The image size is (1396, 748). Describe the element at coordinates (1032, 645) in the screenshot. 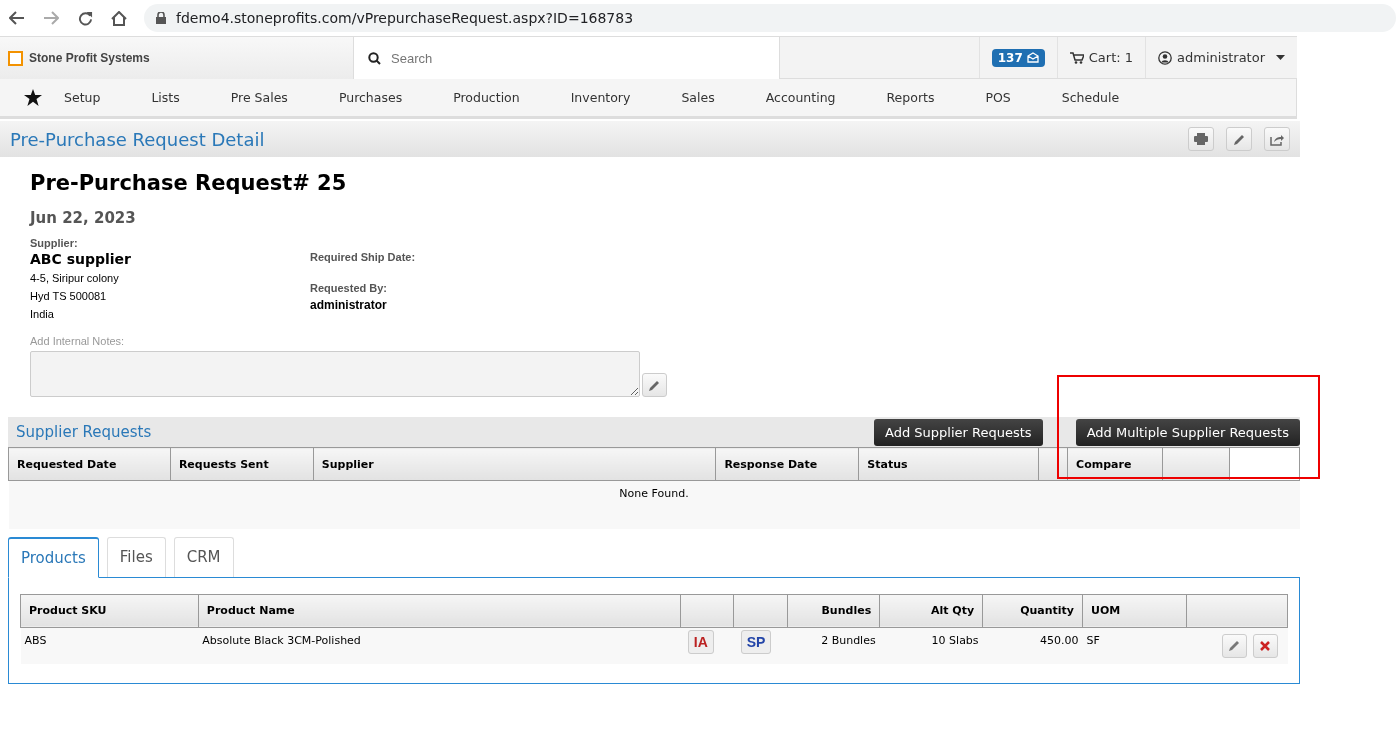

I see `table-cell: 450.00` at that location.